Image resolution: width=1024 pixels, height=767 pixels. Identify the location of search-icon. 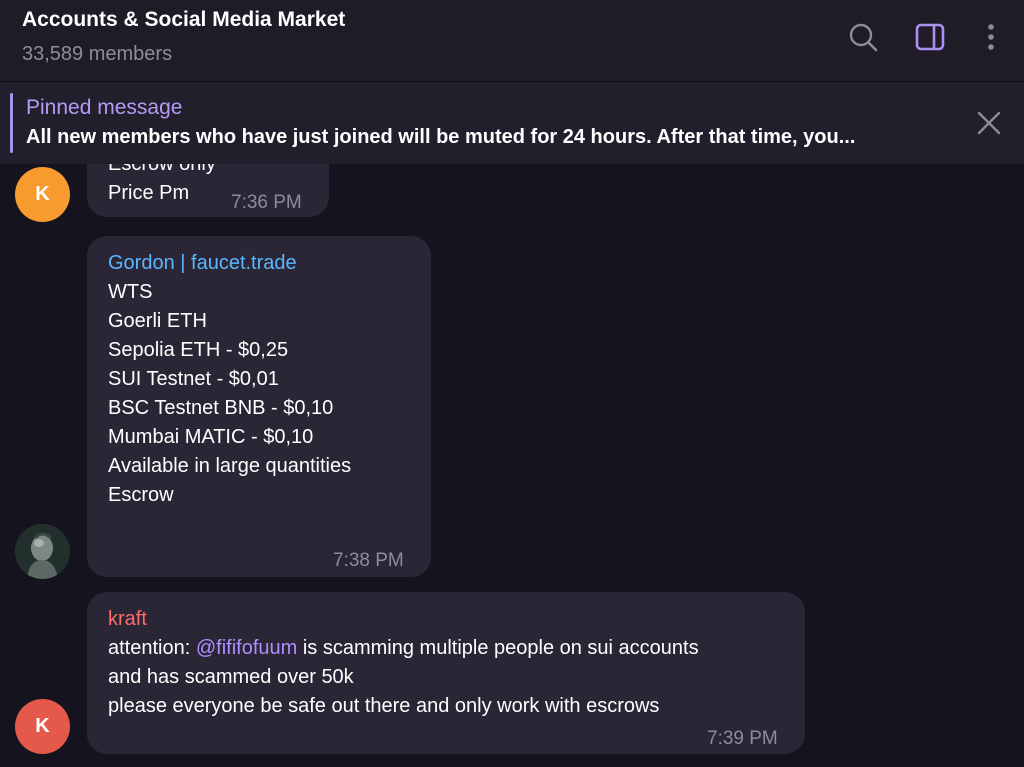
(863, 37).